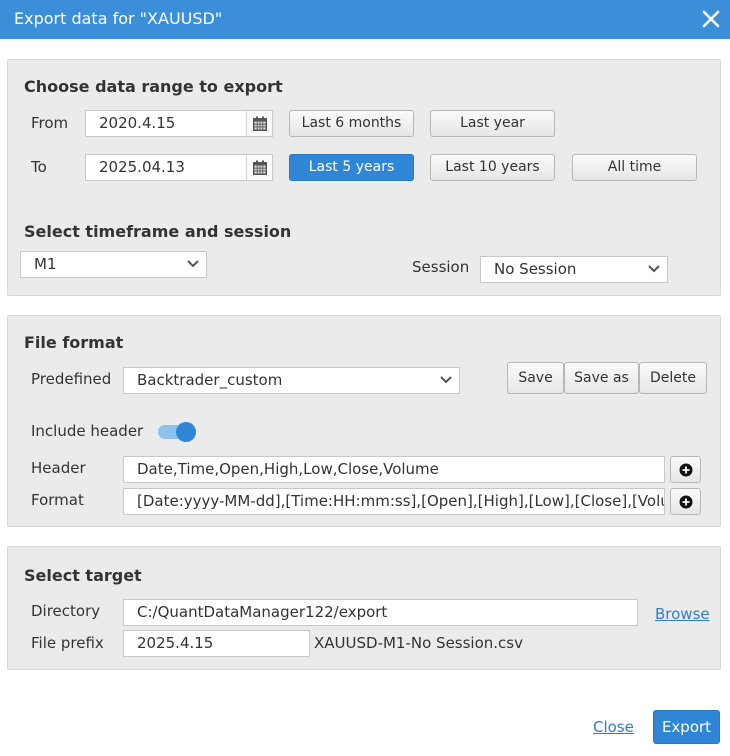 This screenshot has width=730, height=756. Describe the element at coordinates (492, 167) in the screenshot. I see `last-10-years-button: Last 10 years` at that location.